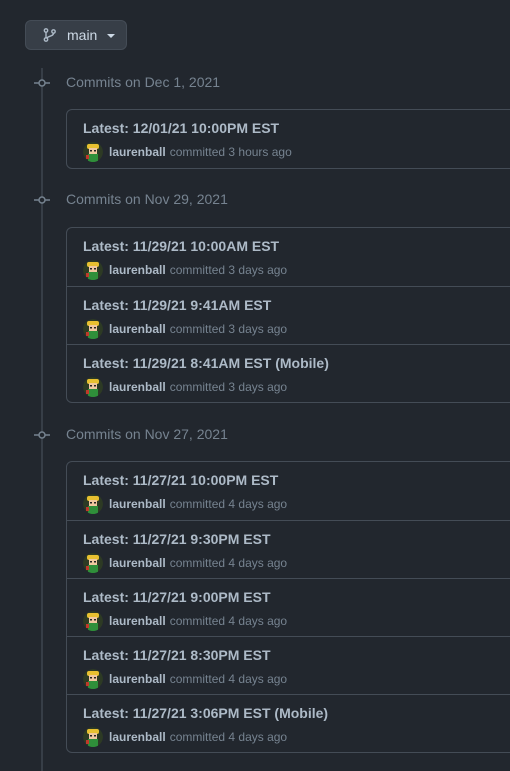  I want to click on timeline-line, so click(42, 419).